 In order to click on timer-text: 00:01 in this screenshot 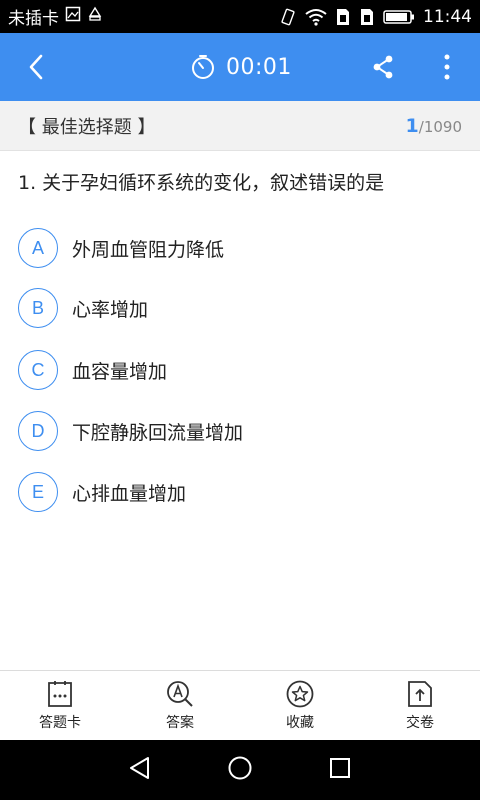, I will do `click(259, 67)`.